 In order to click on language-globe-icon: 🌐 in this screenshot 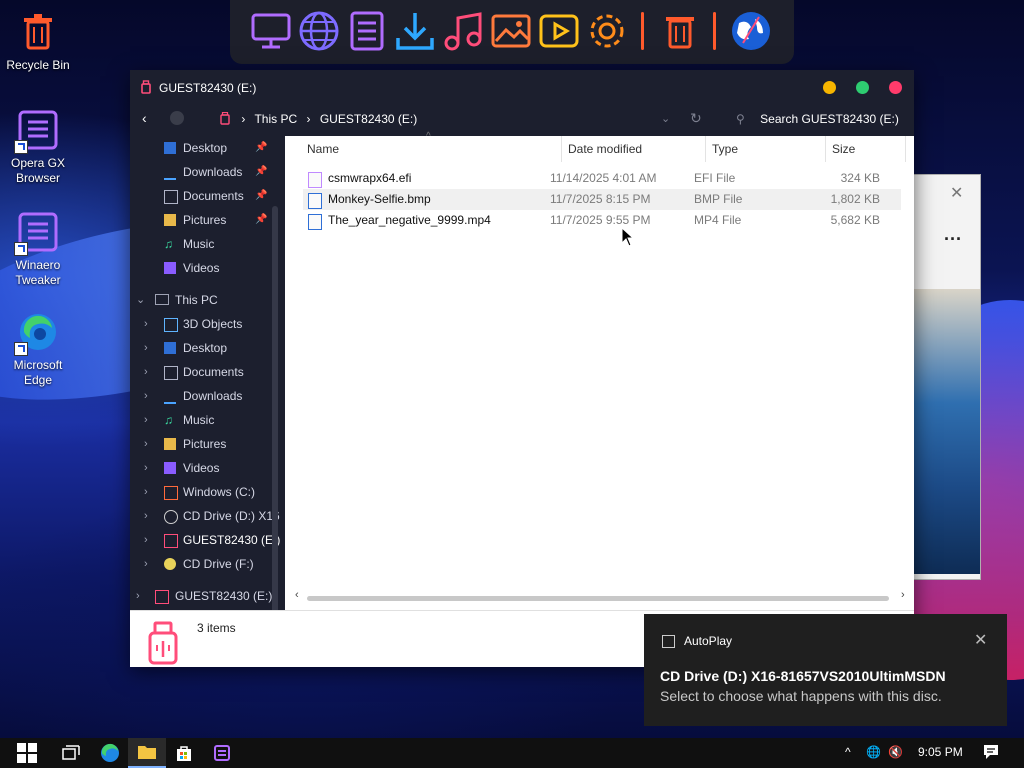, I will do `click(873, 752)`.